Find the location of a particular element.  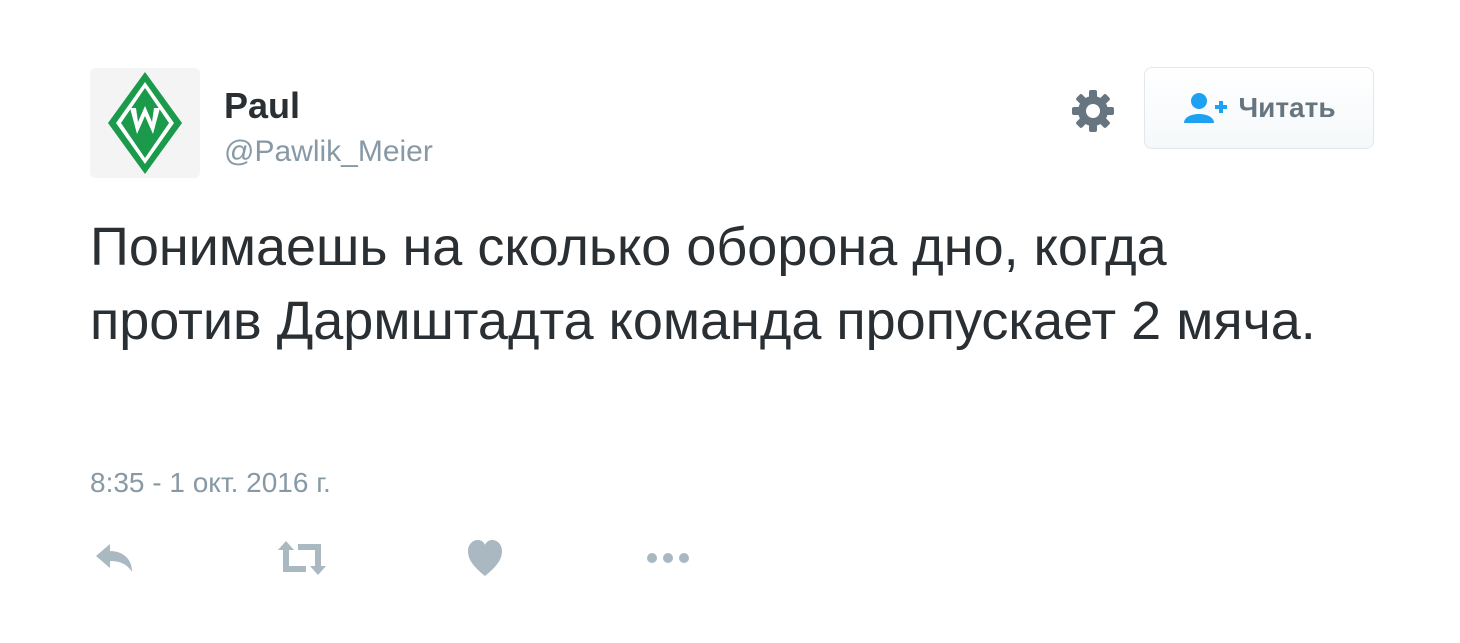

avatar is located at coordinates (145, 123).